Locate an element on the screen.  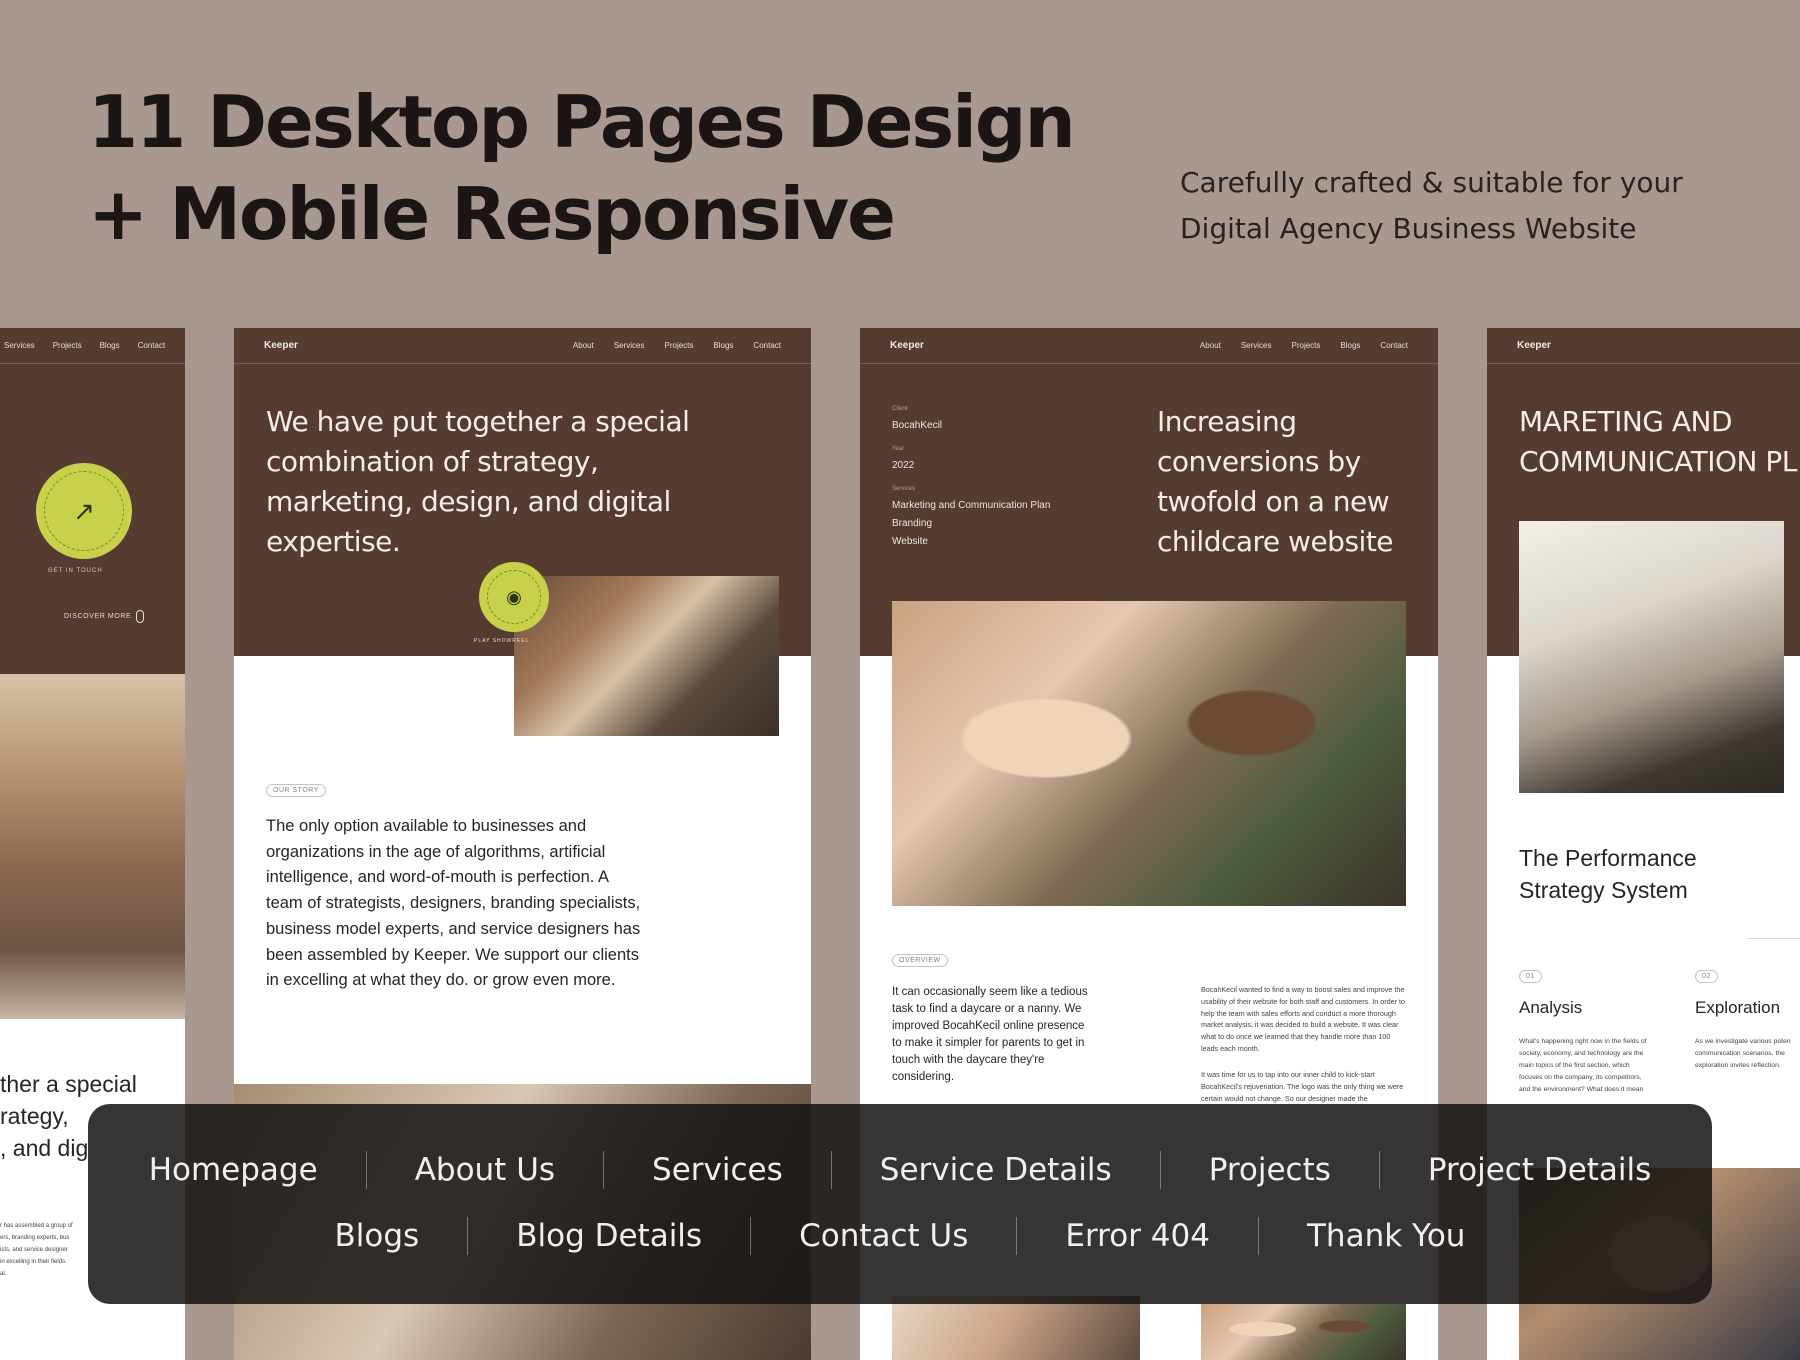
year-label: Year is located at coordinates (898, 449).